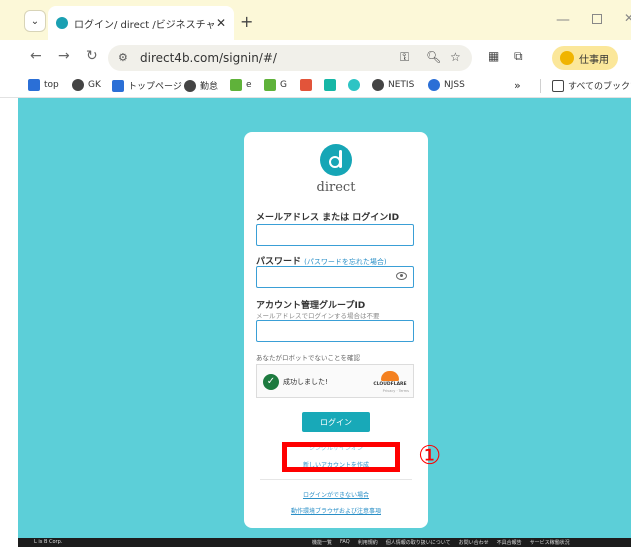 This screenshot has width=631, height=547. Describe the element at coordinates (221, 23) in the screenshot. I see `tab-close-icon: ✕` at that location.